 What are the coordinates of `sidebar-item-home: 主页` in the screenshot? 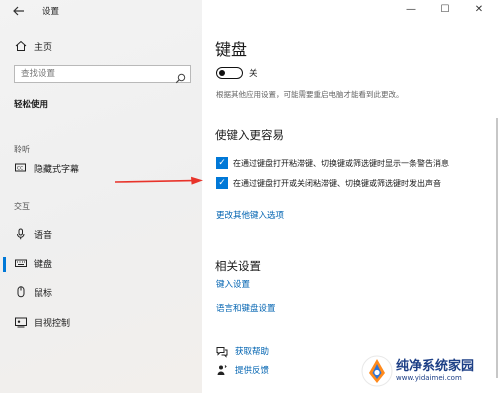 It's located at (101, 46).